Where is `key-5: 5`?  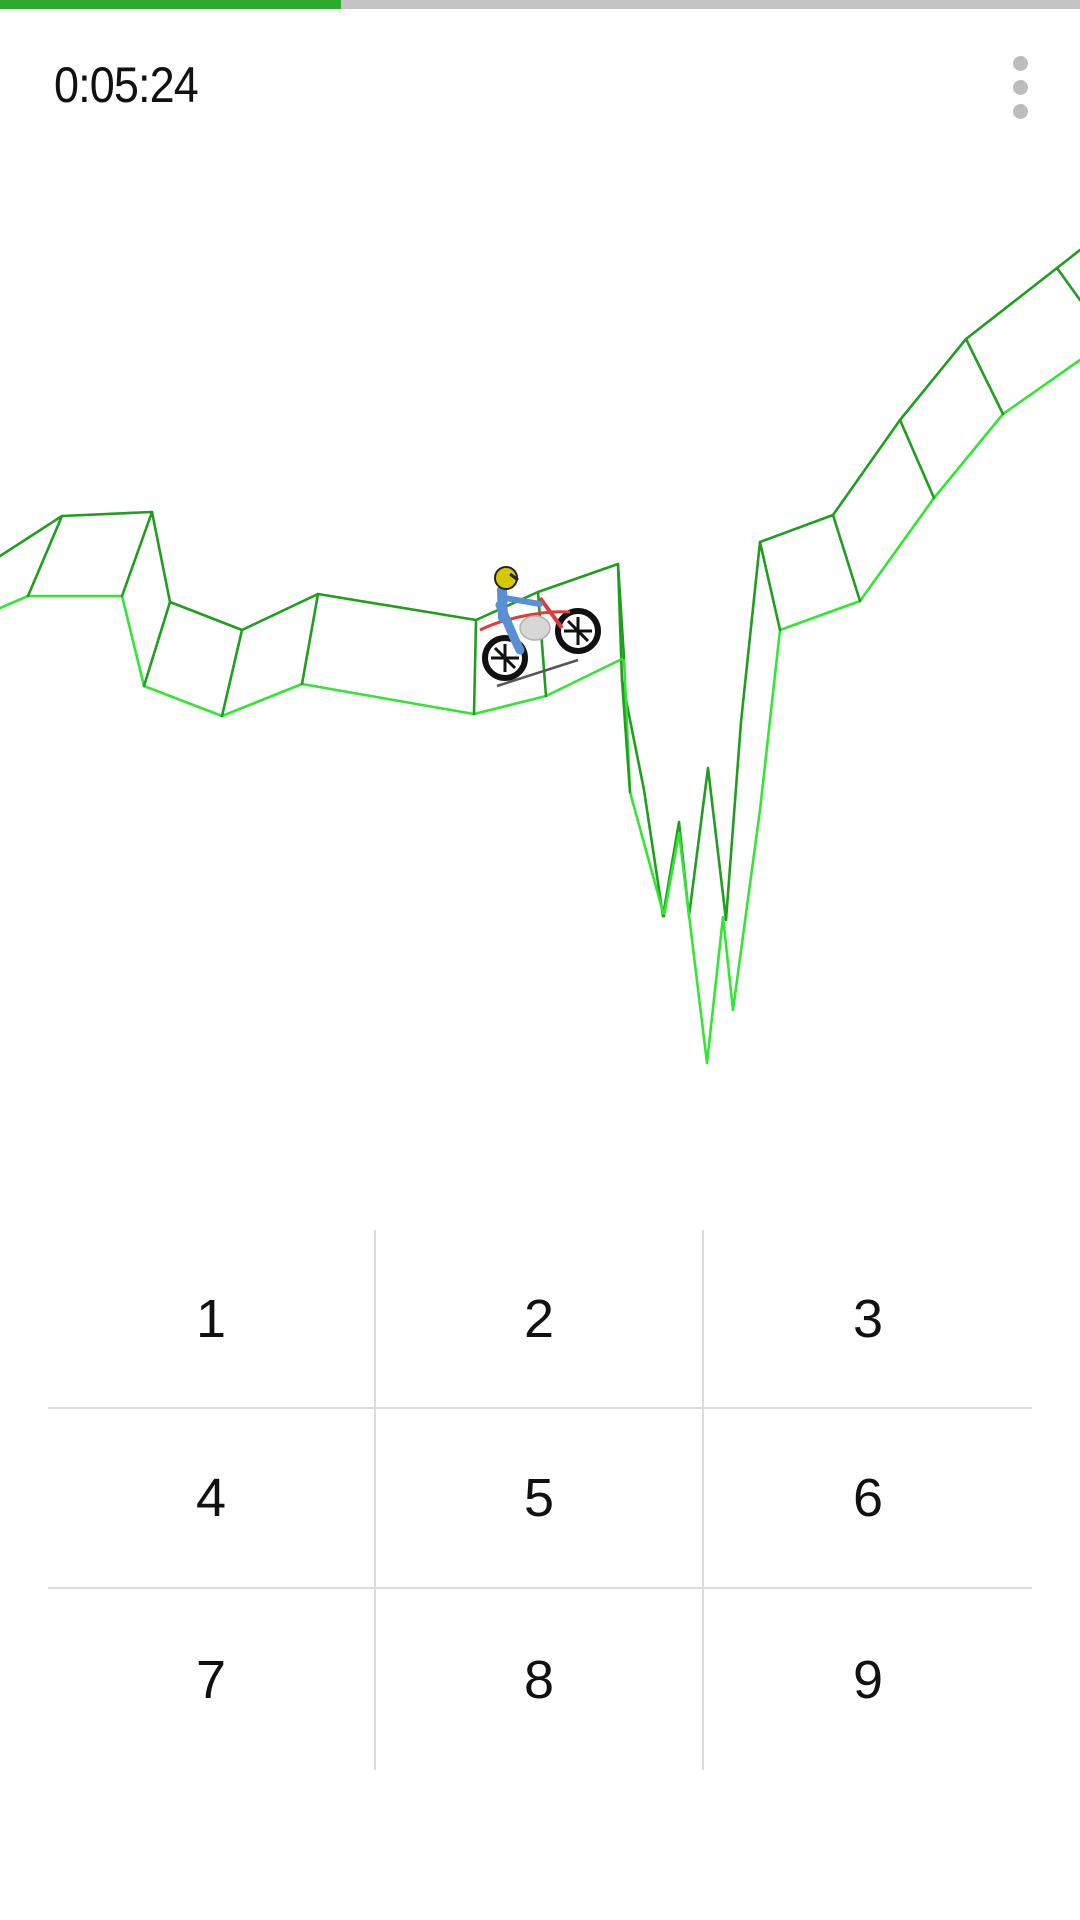 key-5: 5 is located at coordinates (539, 1498).